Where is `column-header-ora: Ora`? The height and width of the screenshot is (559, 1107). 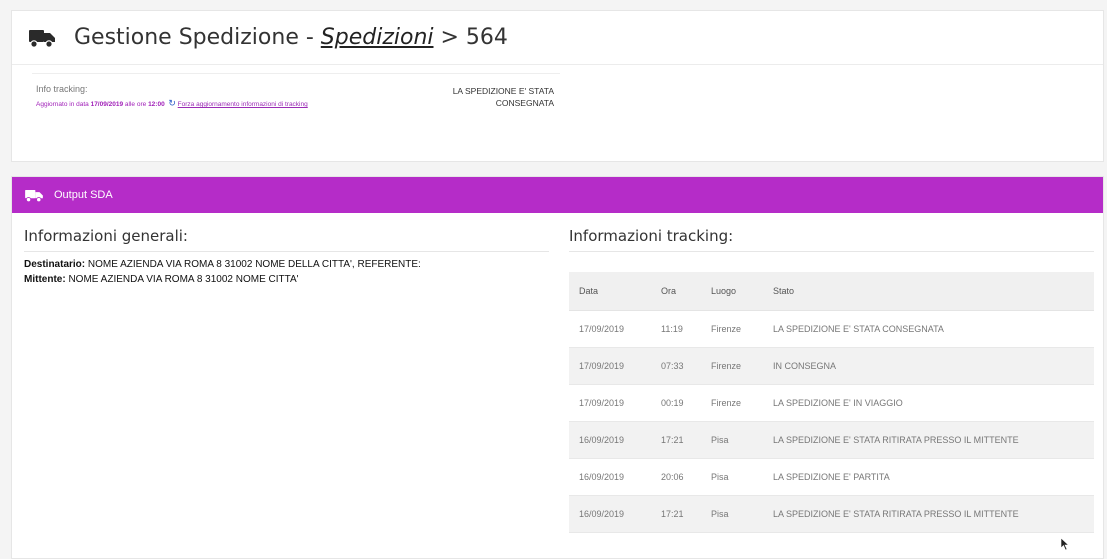 column-header-ora: Ora is located at coordinates (676, 291).